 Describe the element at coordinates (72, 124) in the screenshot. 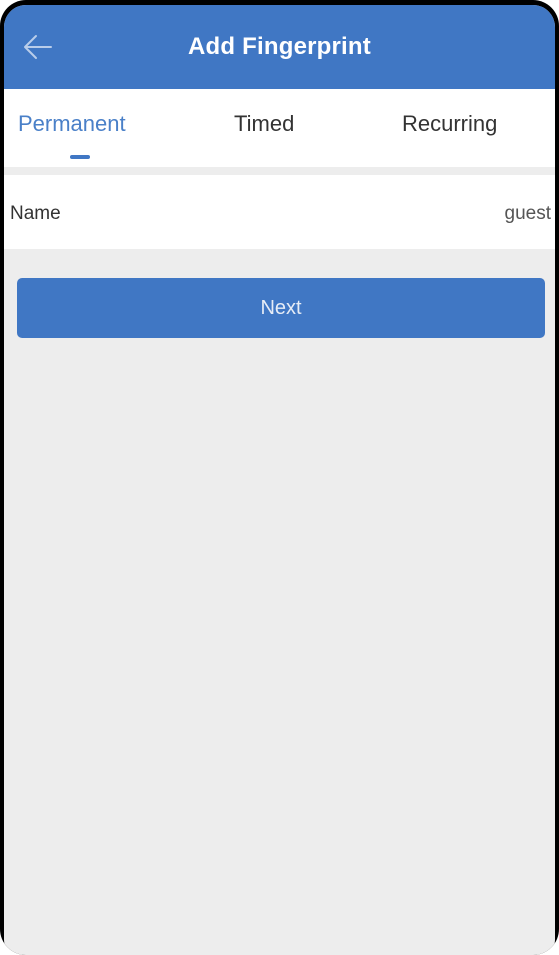

I see `tab-permanent: Permanent` at that location.